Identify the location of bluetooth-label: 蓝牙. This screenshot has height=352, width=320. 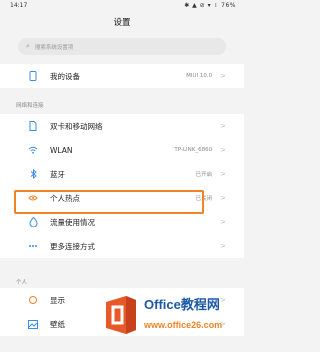
(57, 174).